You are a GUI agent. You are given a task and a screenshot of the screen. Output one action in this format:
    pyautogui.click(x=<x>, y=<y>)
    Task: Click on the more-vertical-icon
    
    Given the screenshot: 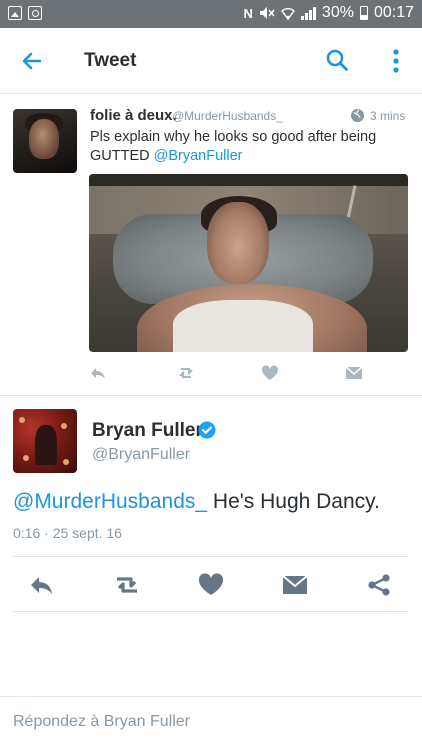 What is the action you would take?
    pyautogui.click(x=396, y=61)
    